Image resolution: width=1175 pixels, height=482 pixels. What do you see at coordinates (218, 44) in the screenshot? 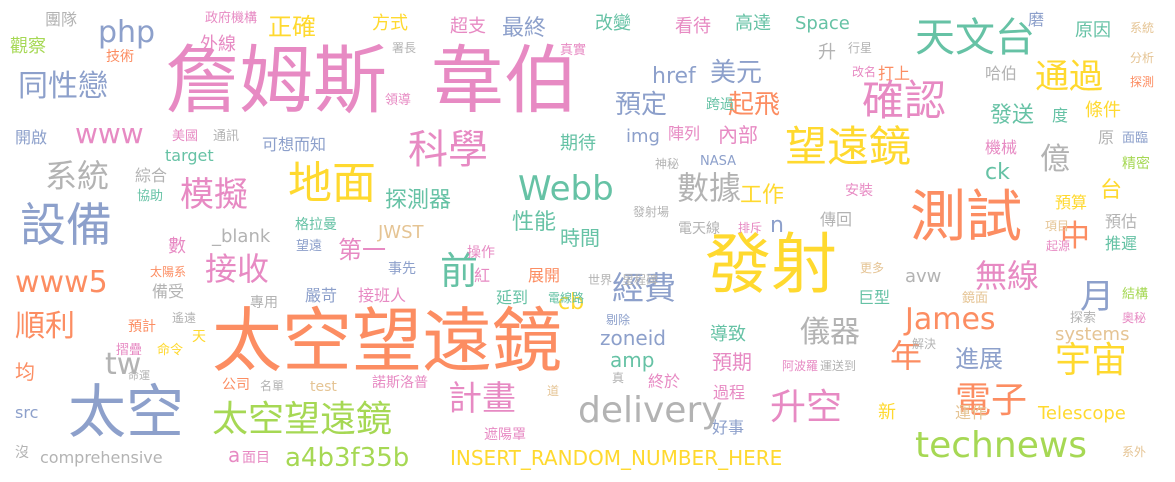
I see `word-outer-line: 外線` at bounding box center [218, 44].